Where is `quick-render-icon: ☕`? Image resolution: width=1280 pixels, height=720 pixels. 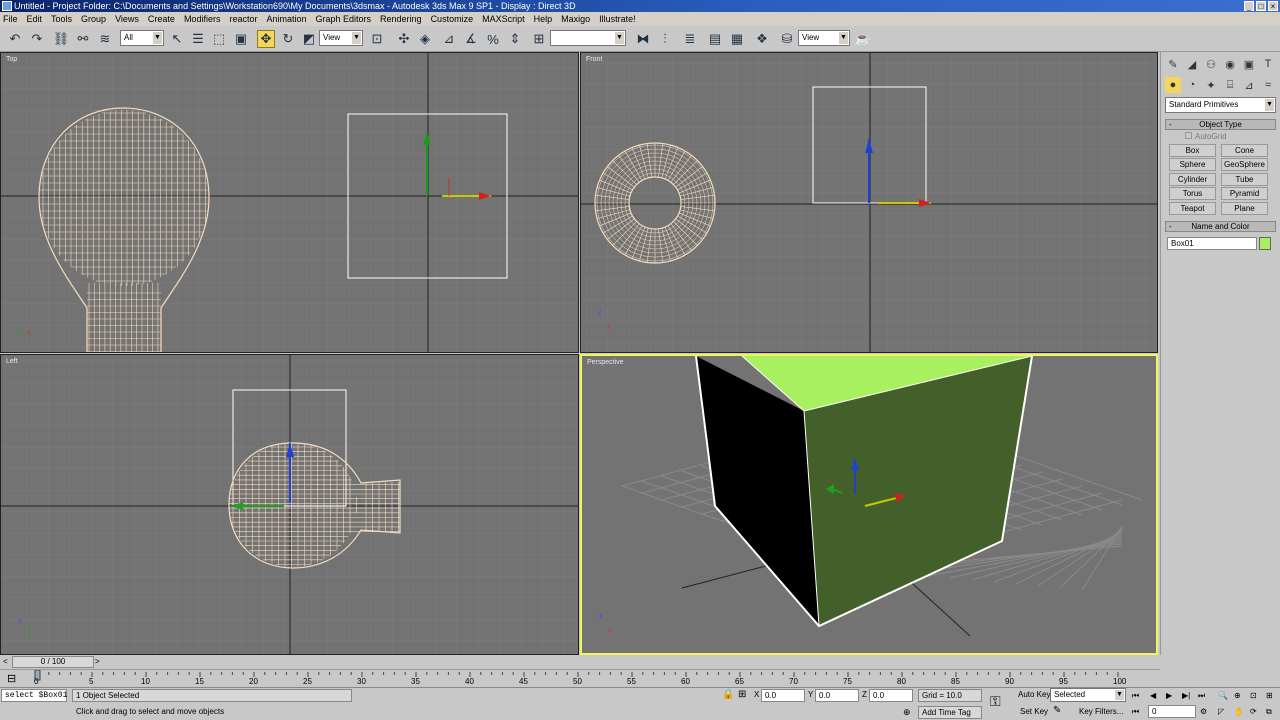 quick-render-icon: ☕ is located at coordinates (863, 39).